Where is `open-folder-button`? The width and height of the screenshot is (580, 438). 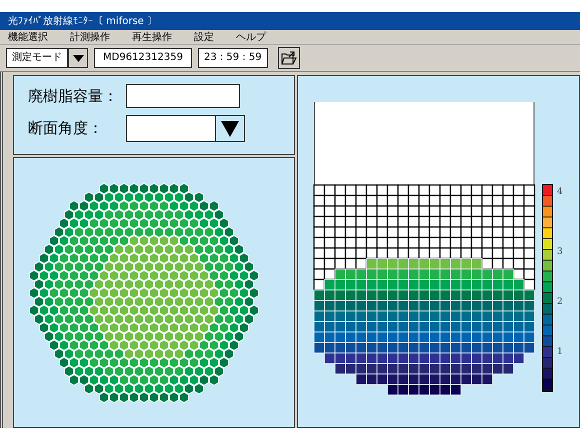
open-folder-button is located at coordinates (289, 58).